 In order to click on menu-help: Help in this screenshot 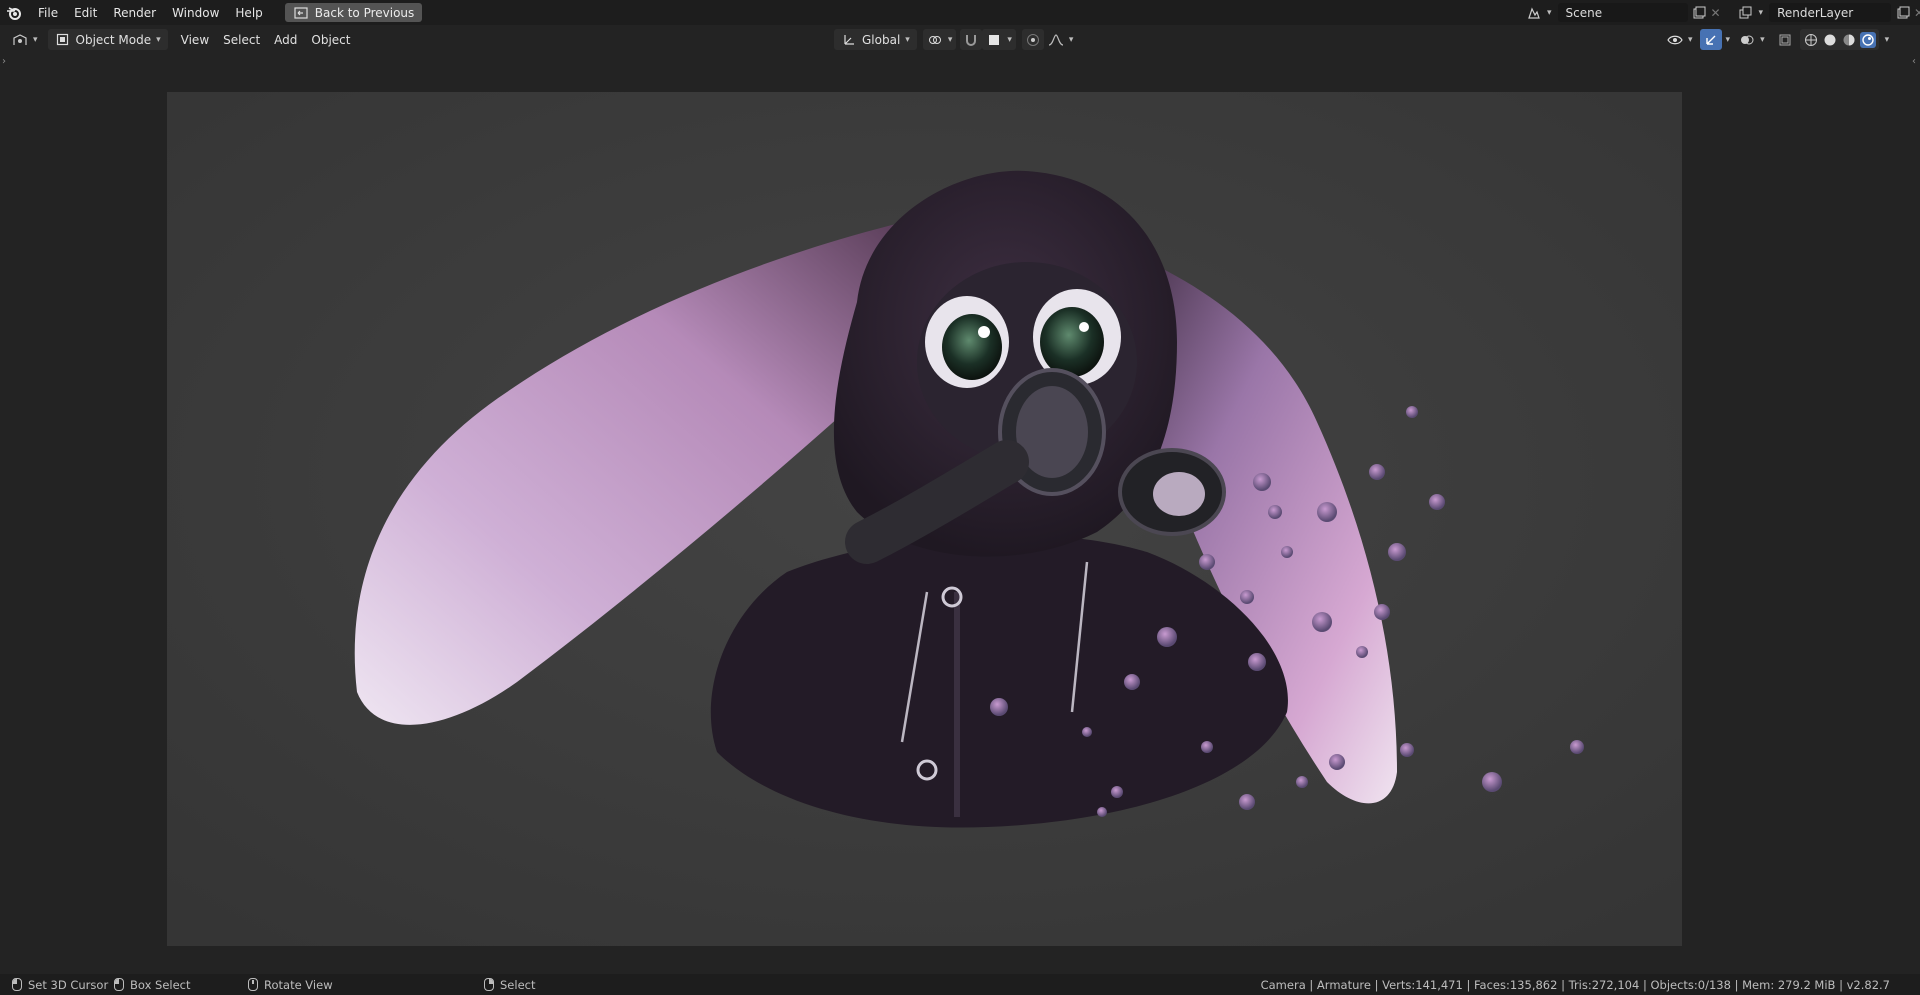, I will do `click(248, 12)`.